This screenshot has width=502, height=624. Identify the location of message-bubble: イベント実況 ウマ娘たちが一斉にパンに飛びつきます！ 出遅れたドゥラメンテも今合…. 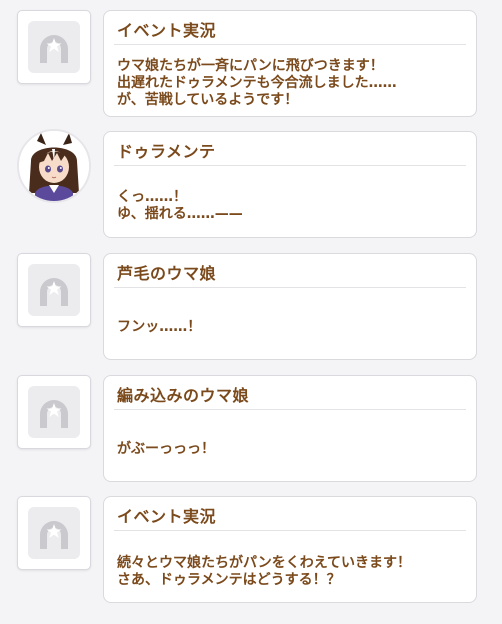
(290, 63).